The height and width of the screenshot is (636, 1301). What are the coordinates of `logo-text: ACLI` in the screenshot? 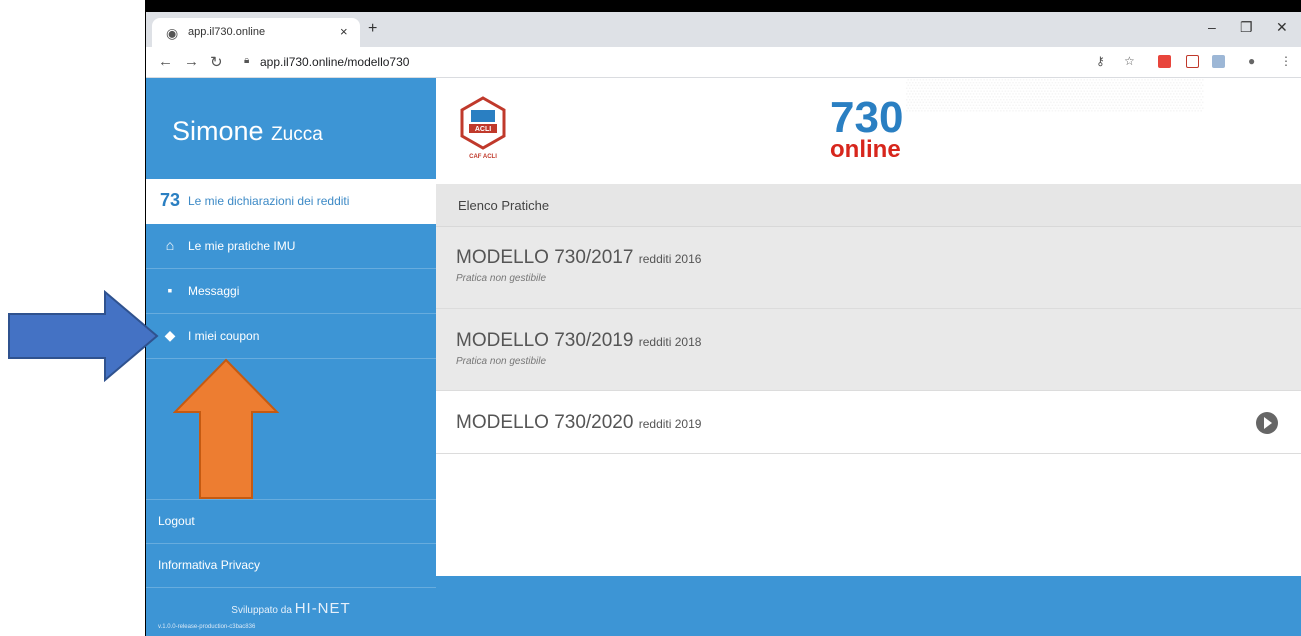 It's located at (483, 129).